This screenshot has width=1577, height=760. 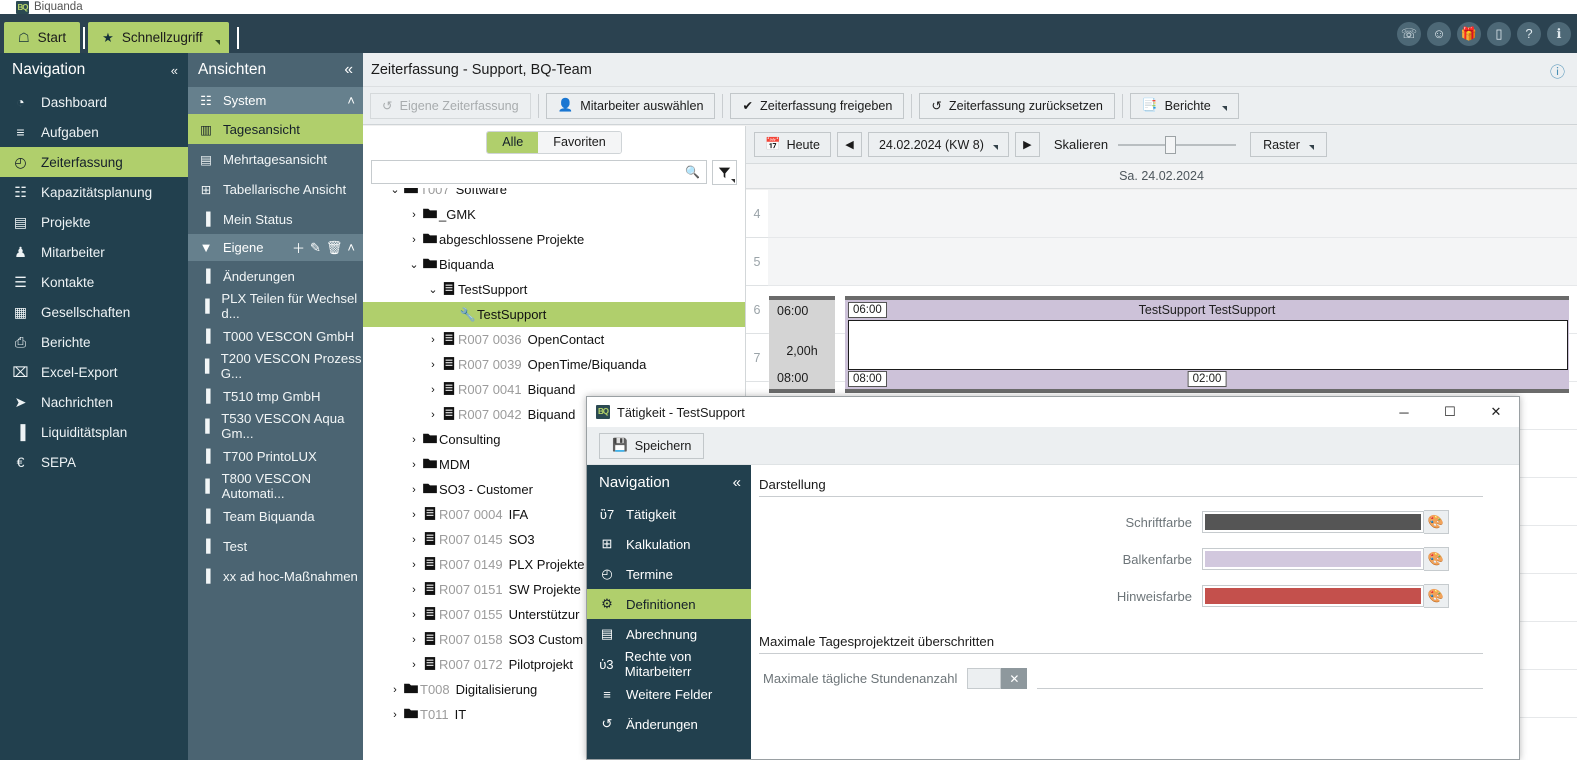 What do you see at coordinates (1409, 34) in the screenshot?
I see `headset-icon: ☏` at bounding box center [1409, 34].